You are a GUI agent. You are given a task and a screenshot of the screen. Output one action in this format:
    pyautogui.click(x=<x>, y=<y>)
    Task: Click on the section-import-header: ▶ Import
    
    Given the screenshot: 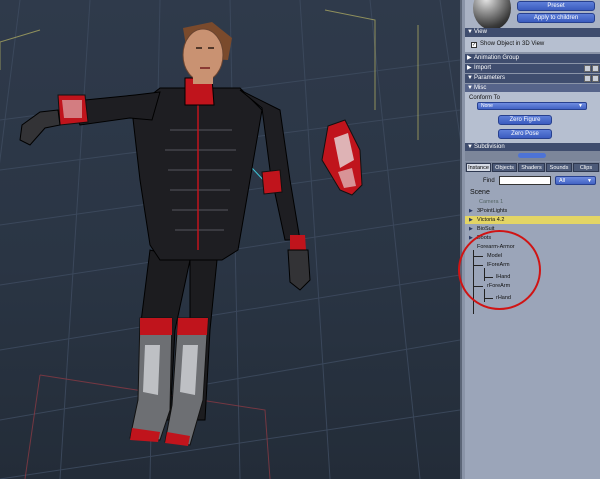 What is the action you would take?
    pyautogui.click(x=532, y=68)
    